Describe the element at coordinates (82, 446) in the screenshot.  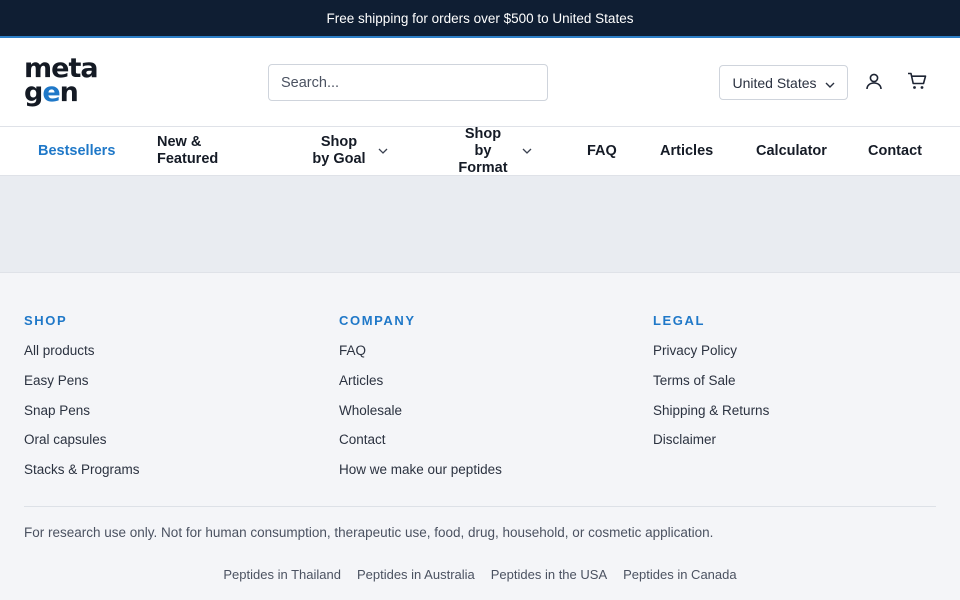
I see `footer-link: Oral capsules` at that location.